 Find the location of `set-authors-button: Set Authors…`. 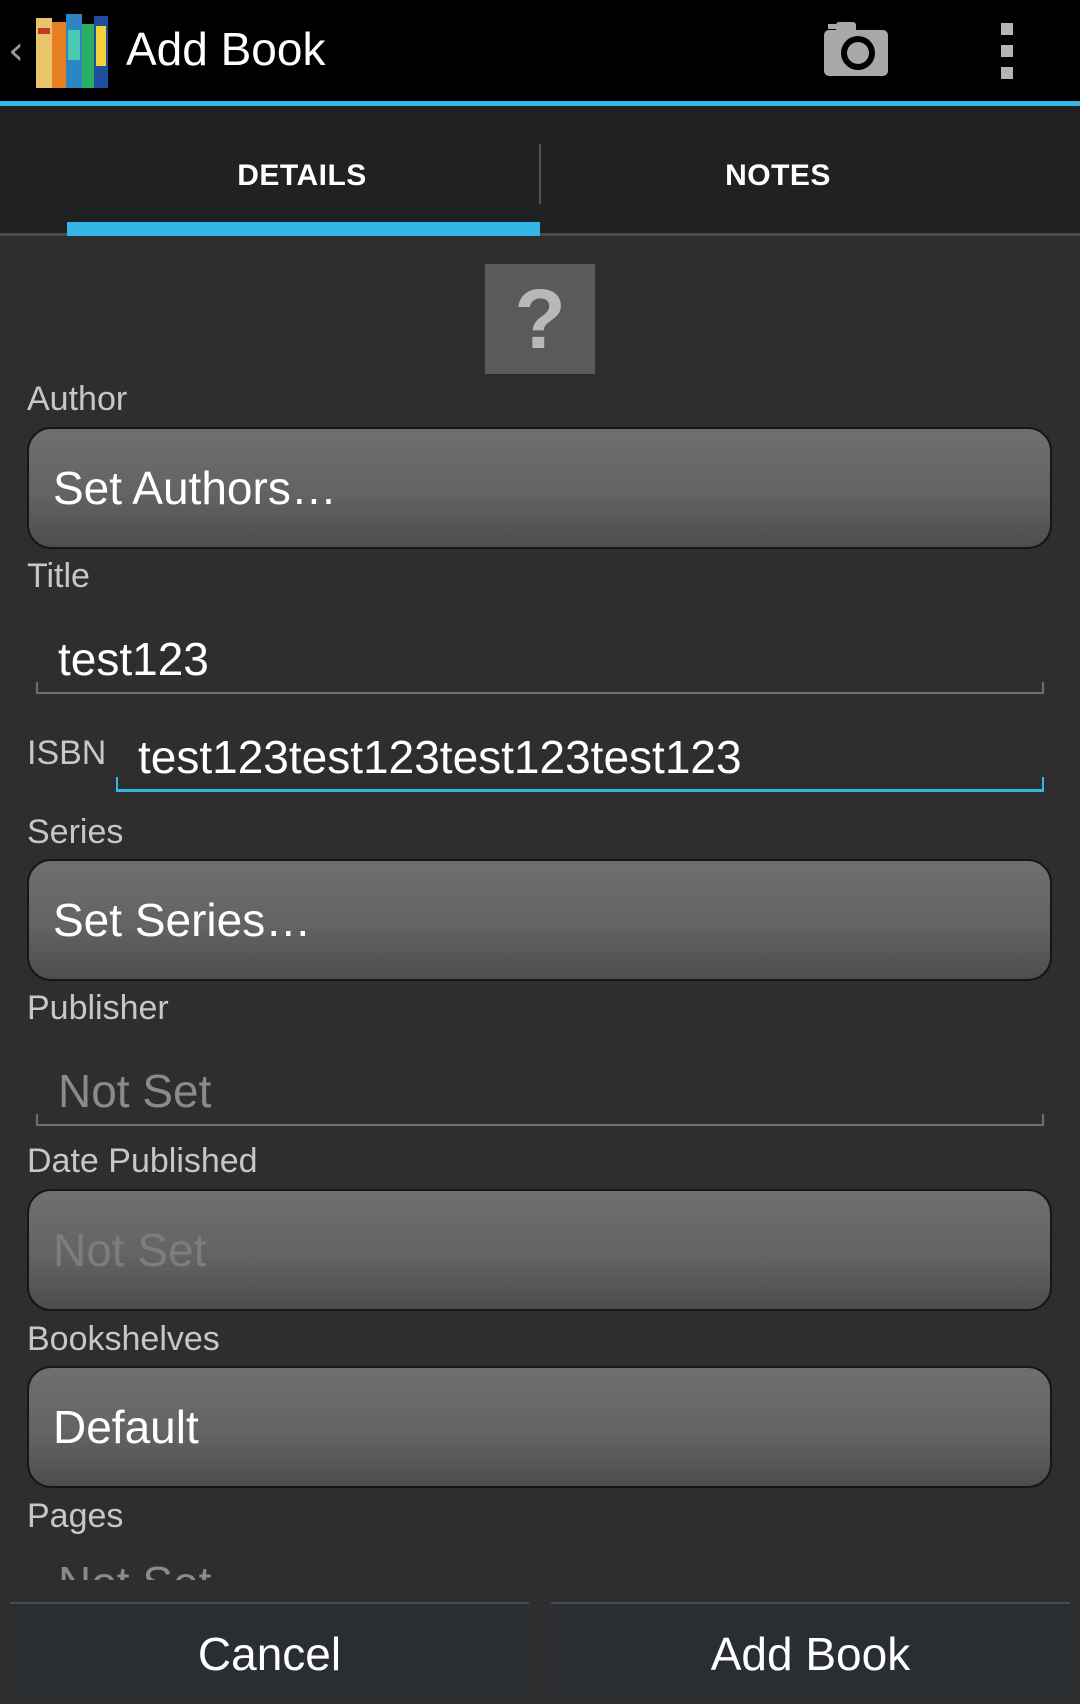

set-authors-button: Set Authors… is located at coordinates (539, 488).